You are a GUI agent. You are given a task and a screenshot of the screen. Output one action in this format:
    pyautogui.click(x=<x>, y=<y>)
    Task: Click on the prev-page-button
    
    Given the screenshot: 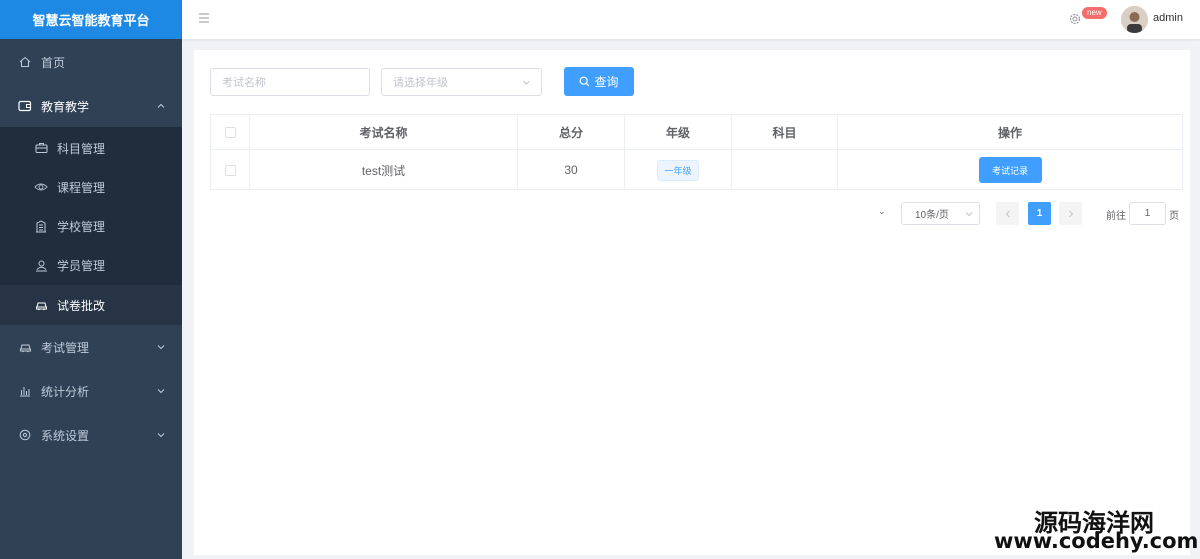 What is the action you would take?
    pyautogui.click(x=1007, y=213)
    